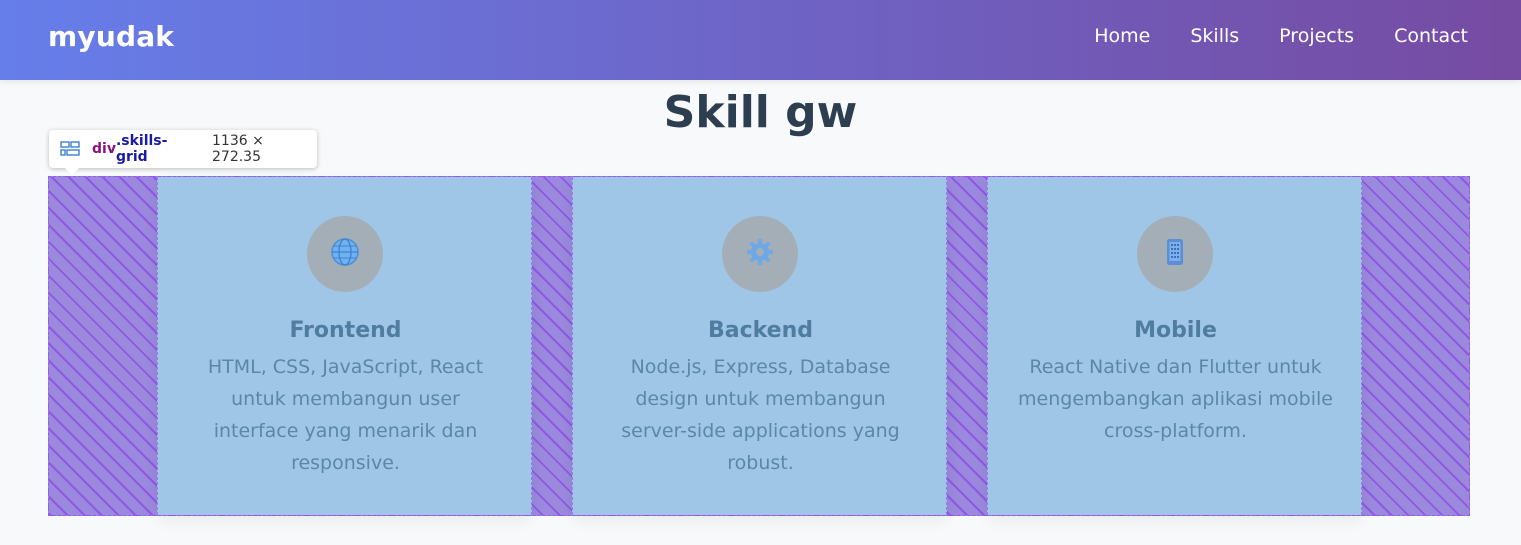  I want to click on skill-title: Backend, so click(760, 330).